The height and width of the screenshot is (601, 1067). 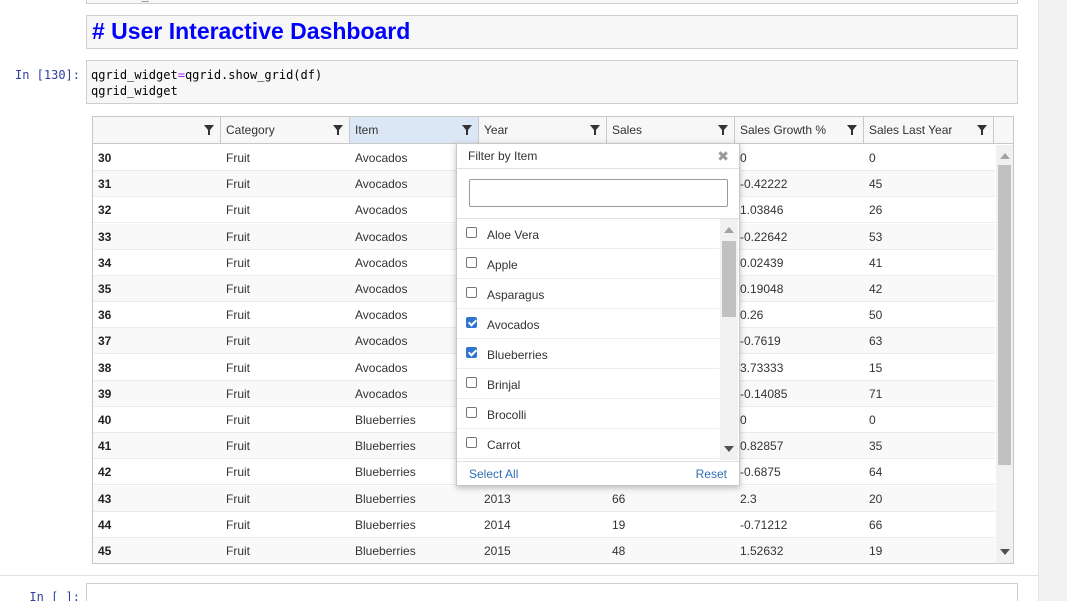 What do you see at coordinates (552, 2) in the screenshot?
I see `previous-code-cell: version_info` at bounding box center [552, 2].